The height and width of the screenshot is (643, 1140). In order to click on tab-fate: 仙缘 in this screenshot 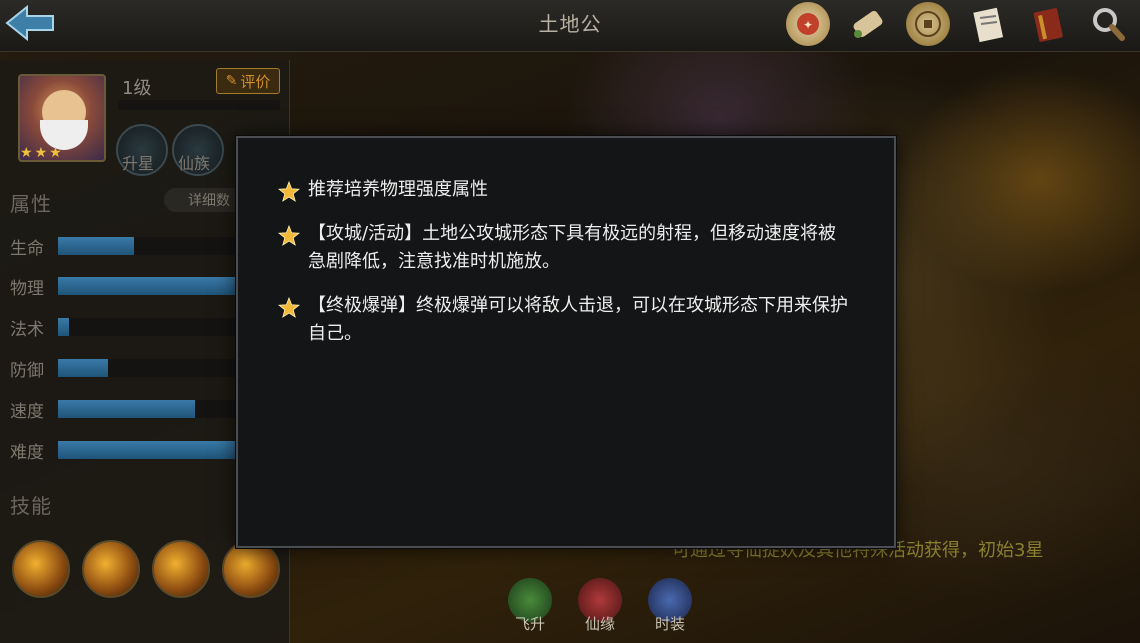, I will do `click(600, 608)`.